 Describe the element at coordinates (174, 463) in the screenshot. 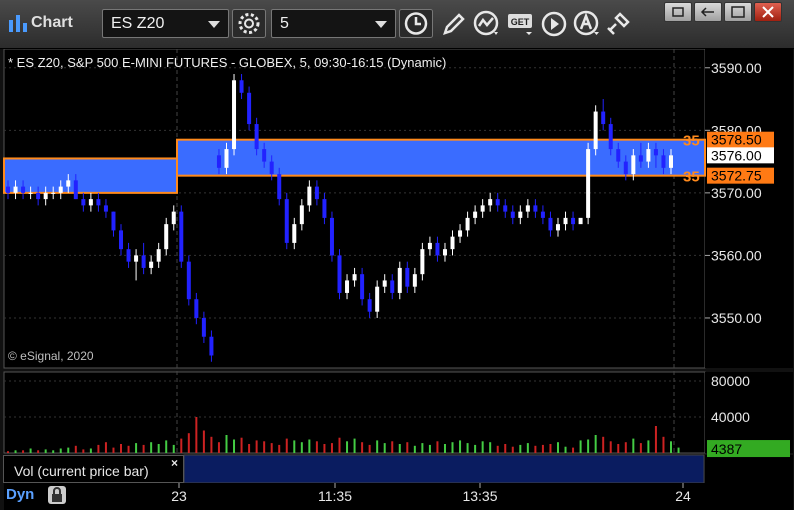

I see `close-study-icon: ×` at that location.